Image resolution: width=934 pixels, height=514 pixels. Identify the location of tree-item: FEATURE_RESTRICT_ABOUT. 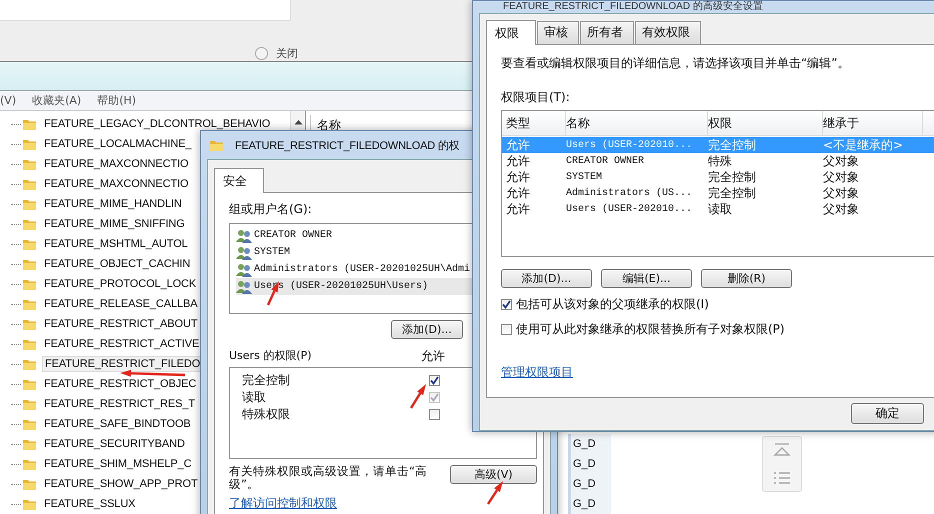
(121, 324).